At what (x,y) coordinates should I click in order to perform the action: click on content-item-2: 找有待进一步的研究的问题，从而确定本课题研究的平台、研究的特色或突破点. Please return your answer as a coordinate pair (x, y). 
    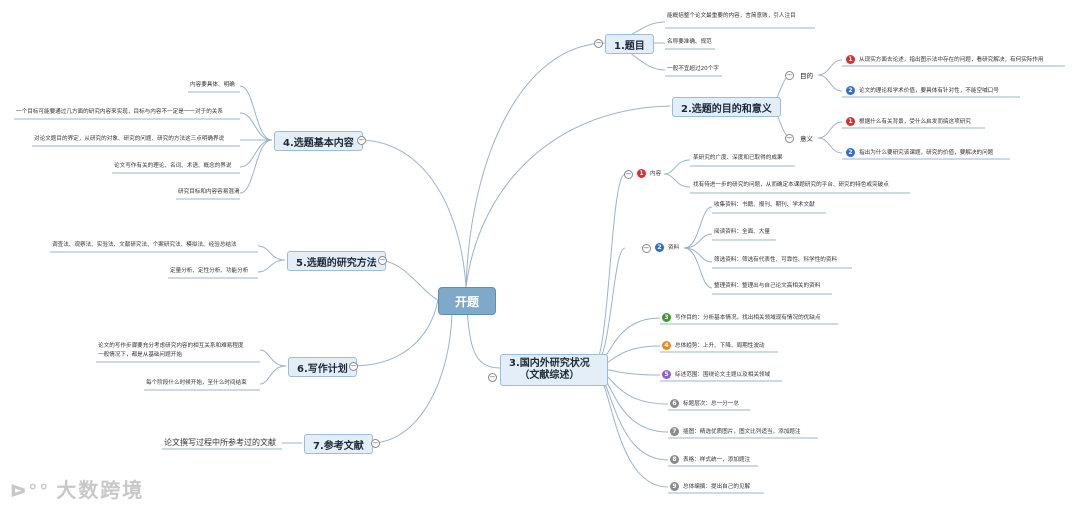
    Looking at the image, I should click on (791, 185).